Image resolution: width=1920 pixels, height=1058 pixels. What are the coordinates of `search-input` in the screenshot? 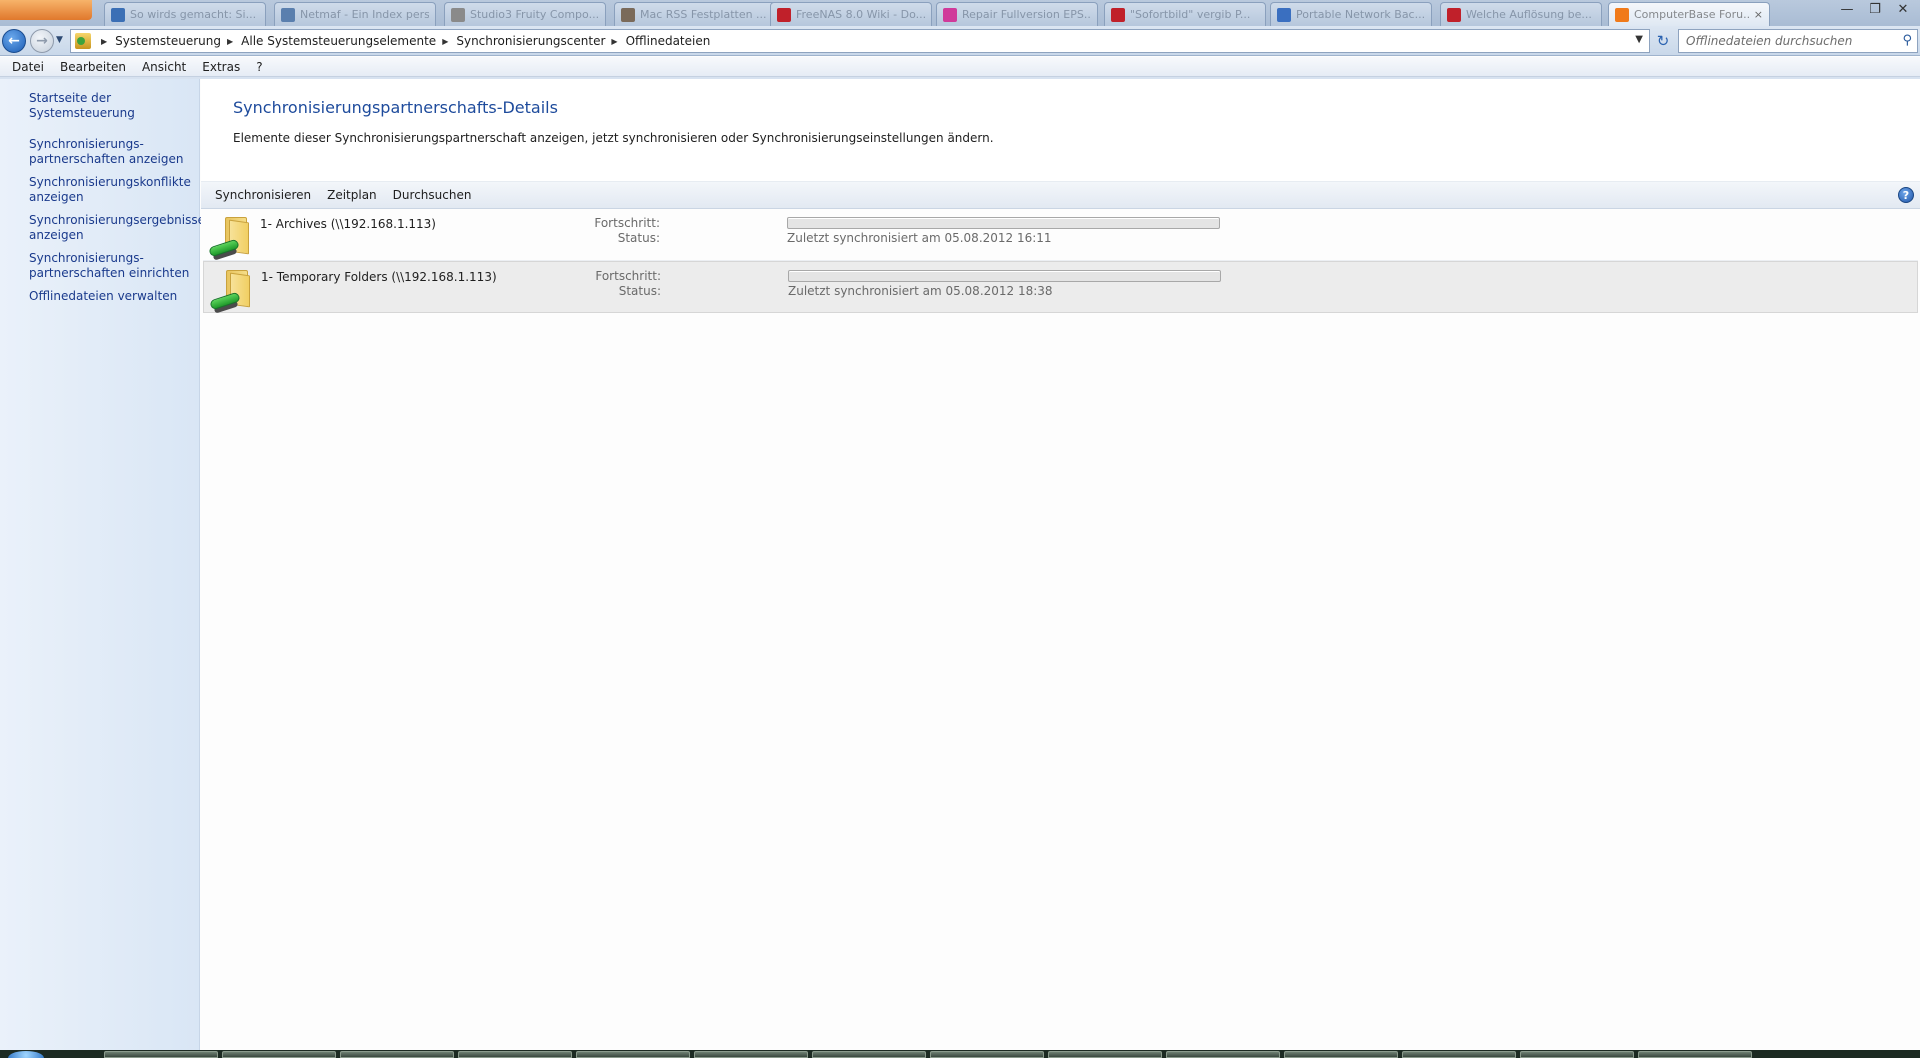 It's located at (1786, 41).